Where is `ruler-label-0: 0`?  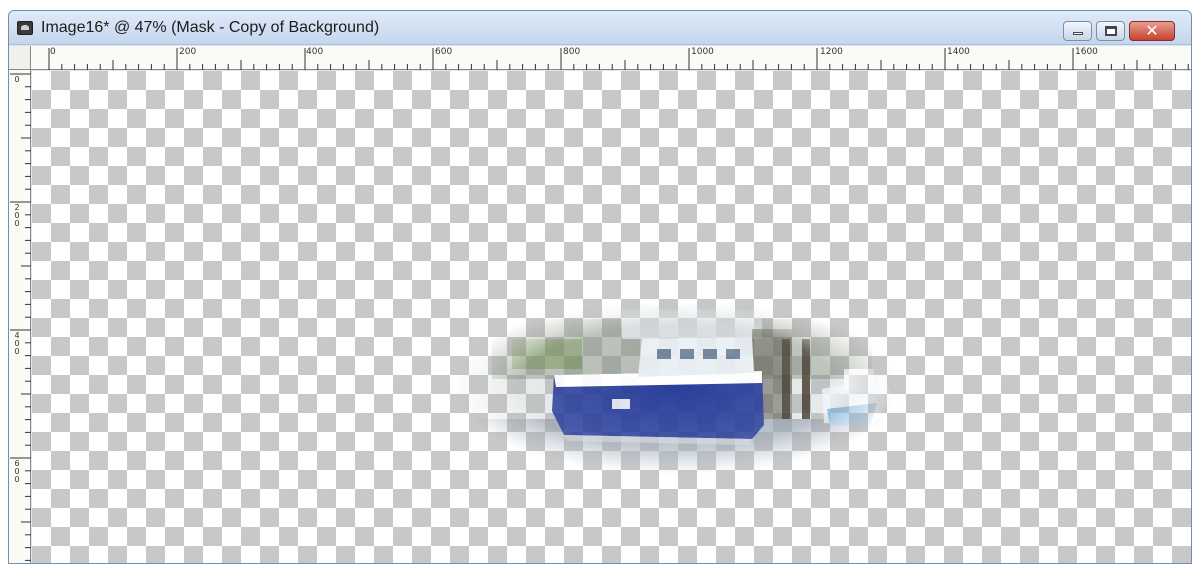 ruler-label-0: 0 is located at coordinates (53, 52).